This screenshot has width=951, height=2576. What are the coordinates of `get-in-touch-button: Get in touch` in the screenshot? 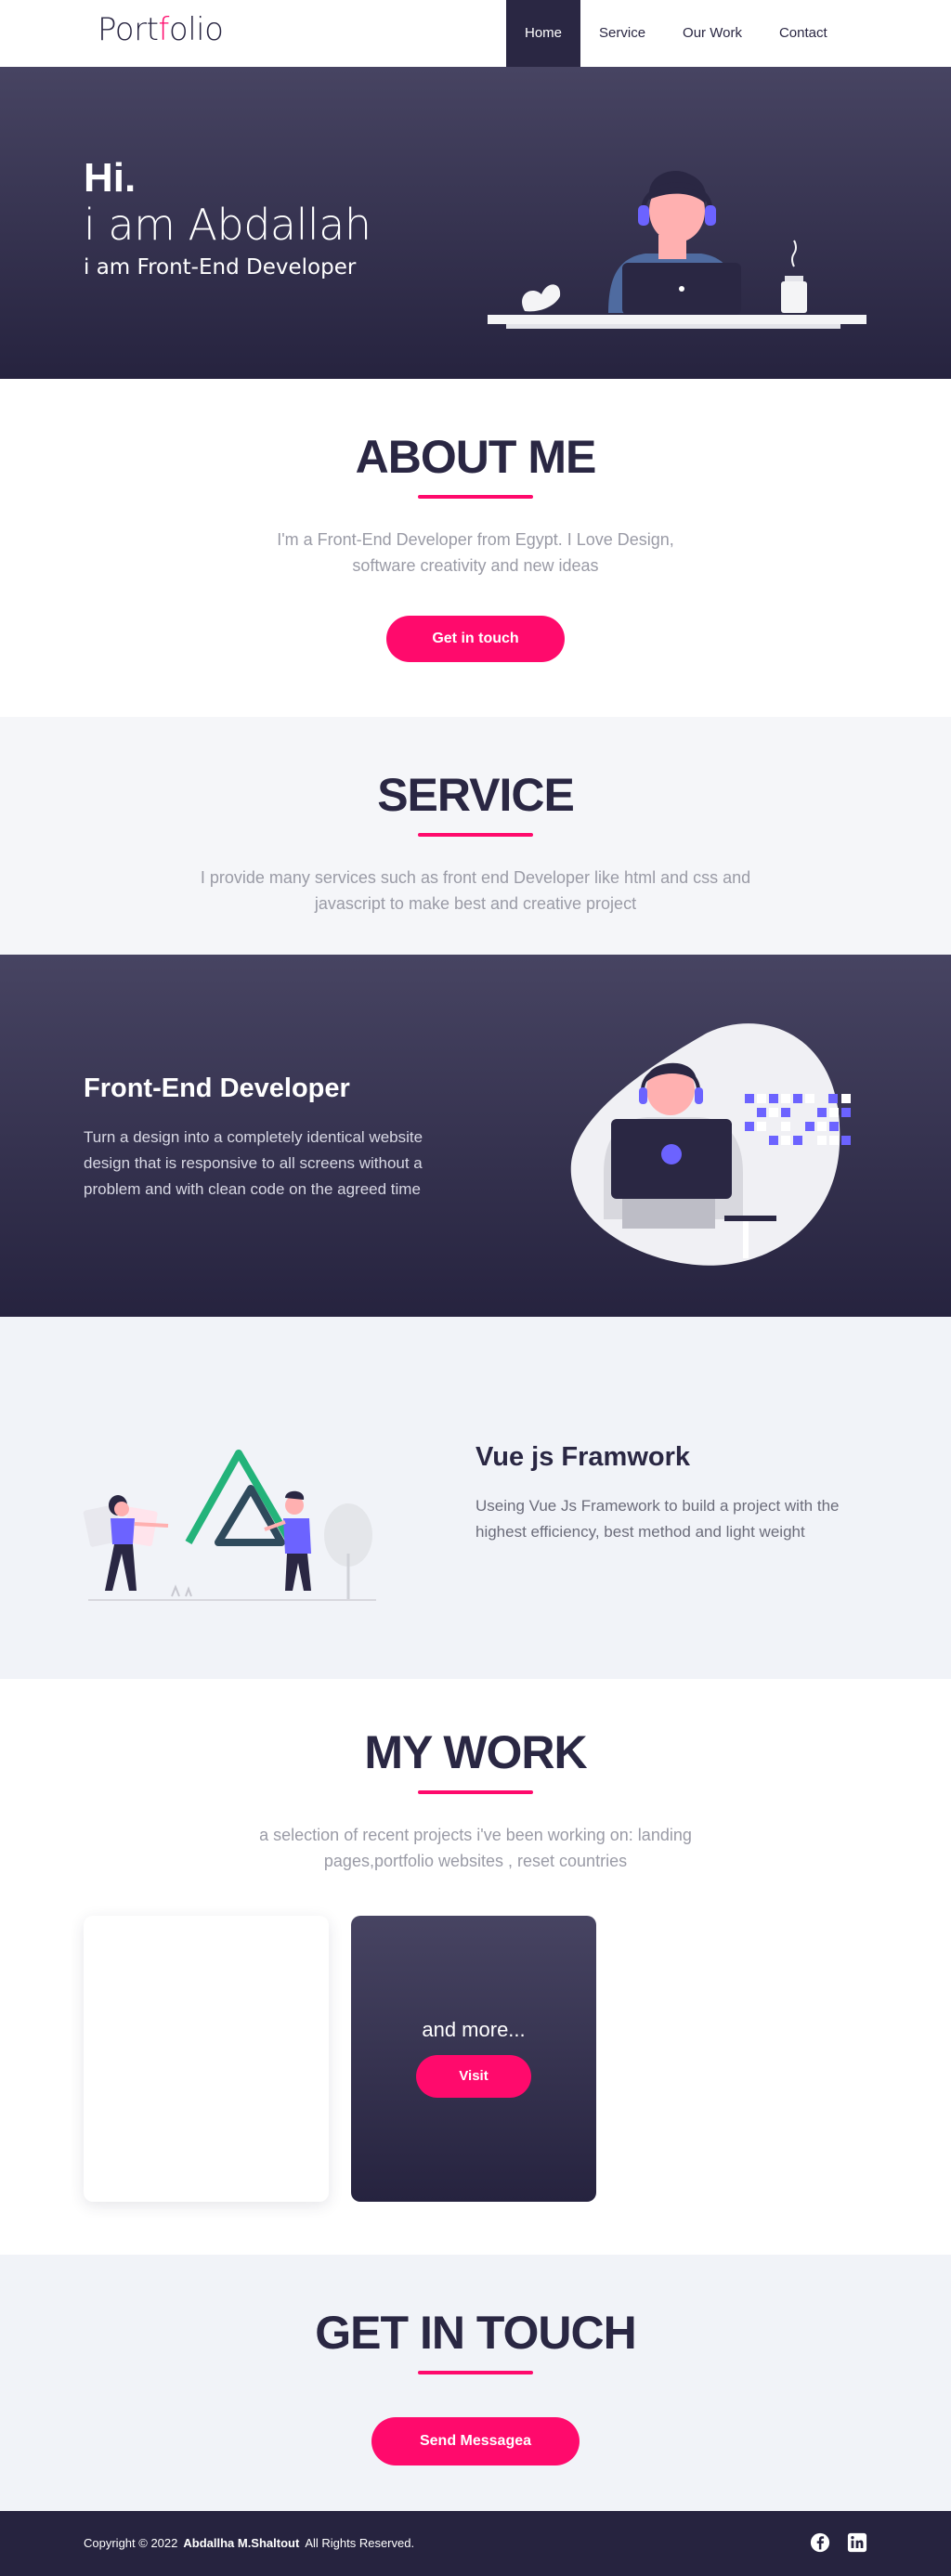 It's located at (475, 639).